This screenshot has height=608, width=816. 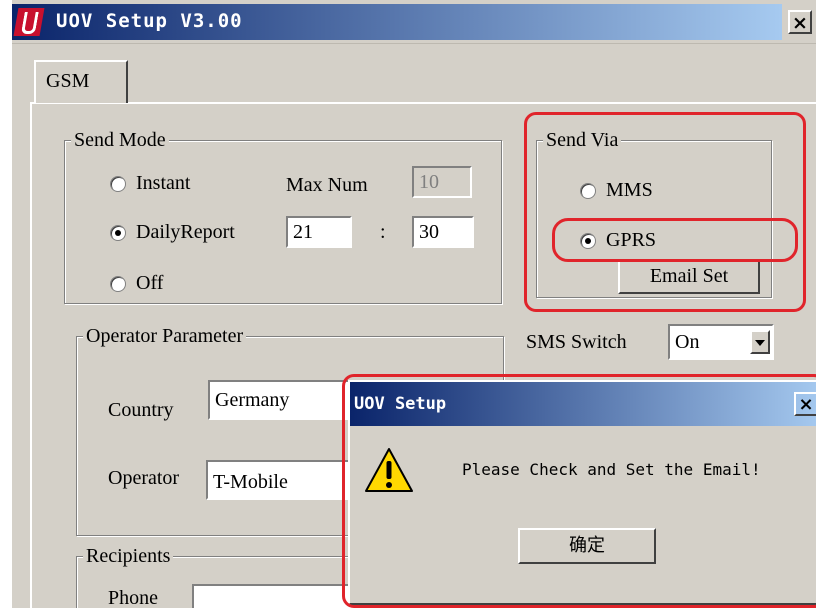 What do you see at coordinates (81, 81) in the screenshot?
I see `tab-gsm: GSM` at bounding box center [81, 81].